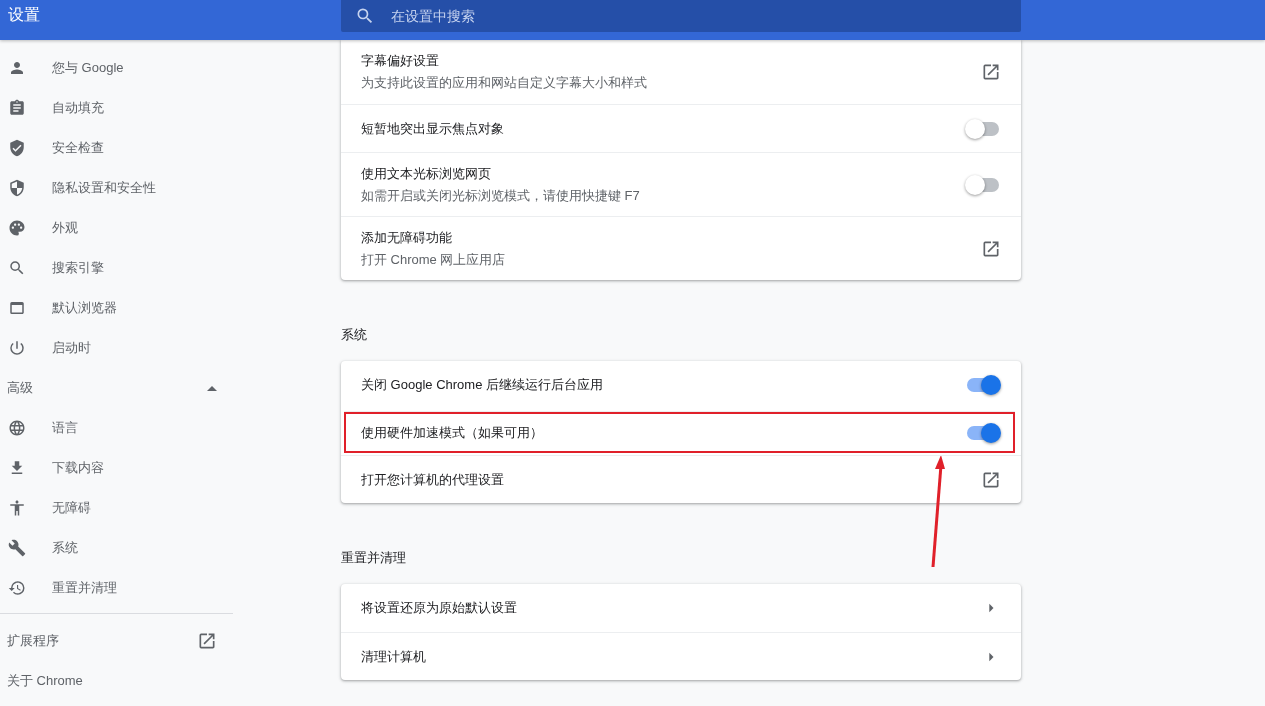 Image resolution: width=1265 pixels, height=706 pixels. Describe the element at coordinates (426, 173) in the screenshot. I see `setting-title: 使用文本光标浏览网页` at that location.